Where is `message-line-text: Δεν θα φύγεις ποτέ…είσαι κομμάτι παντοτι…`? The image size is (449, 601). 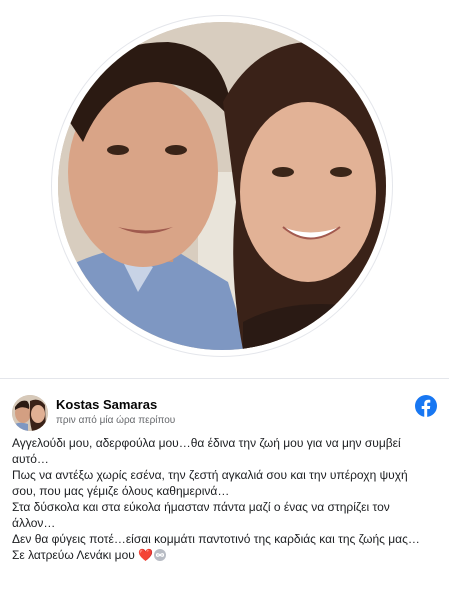 message-line-text: Δεν θα φύγεις ποτέ…είσαι κομμάτι παντοτι… is located at coordinates (216, 547).